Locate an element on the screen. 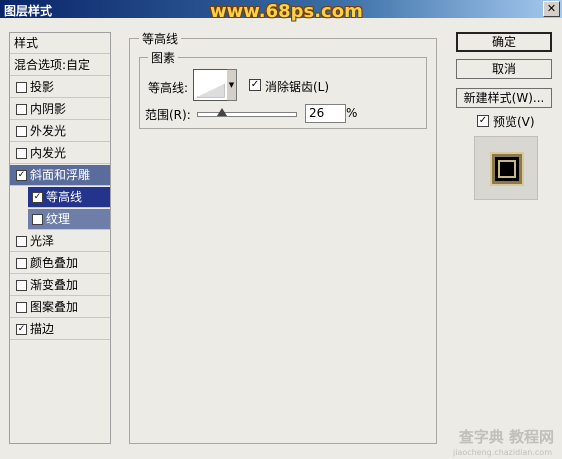 This screenshot has width=562, height=459. elements-group-title: 图素 is located at coordinates (163, 57).